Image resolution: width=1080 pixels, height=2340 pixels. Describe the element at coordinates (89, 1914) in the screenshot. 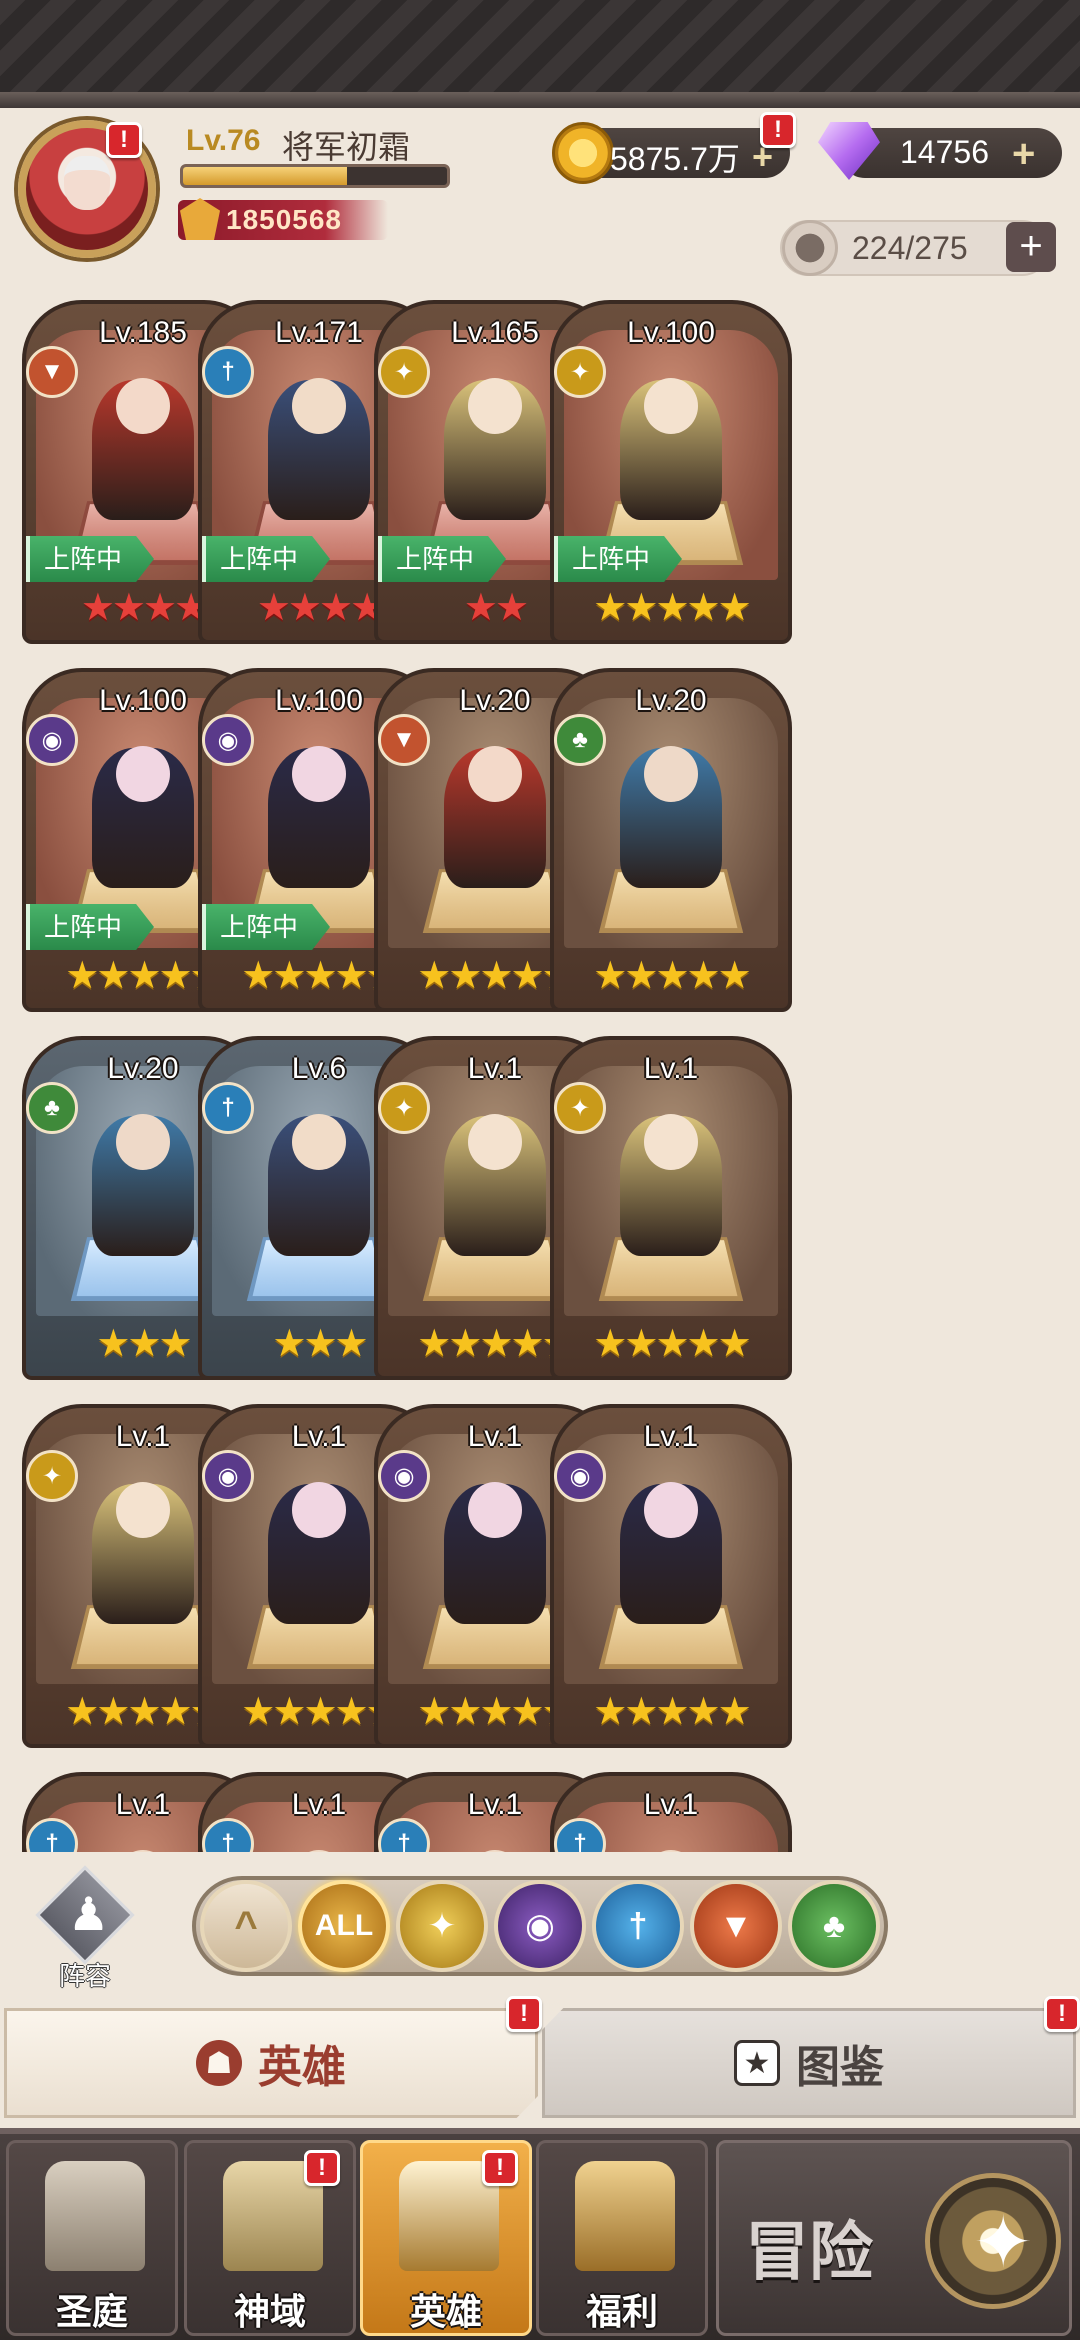

I see `pawn-icon: ♟` at that location.